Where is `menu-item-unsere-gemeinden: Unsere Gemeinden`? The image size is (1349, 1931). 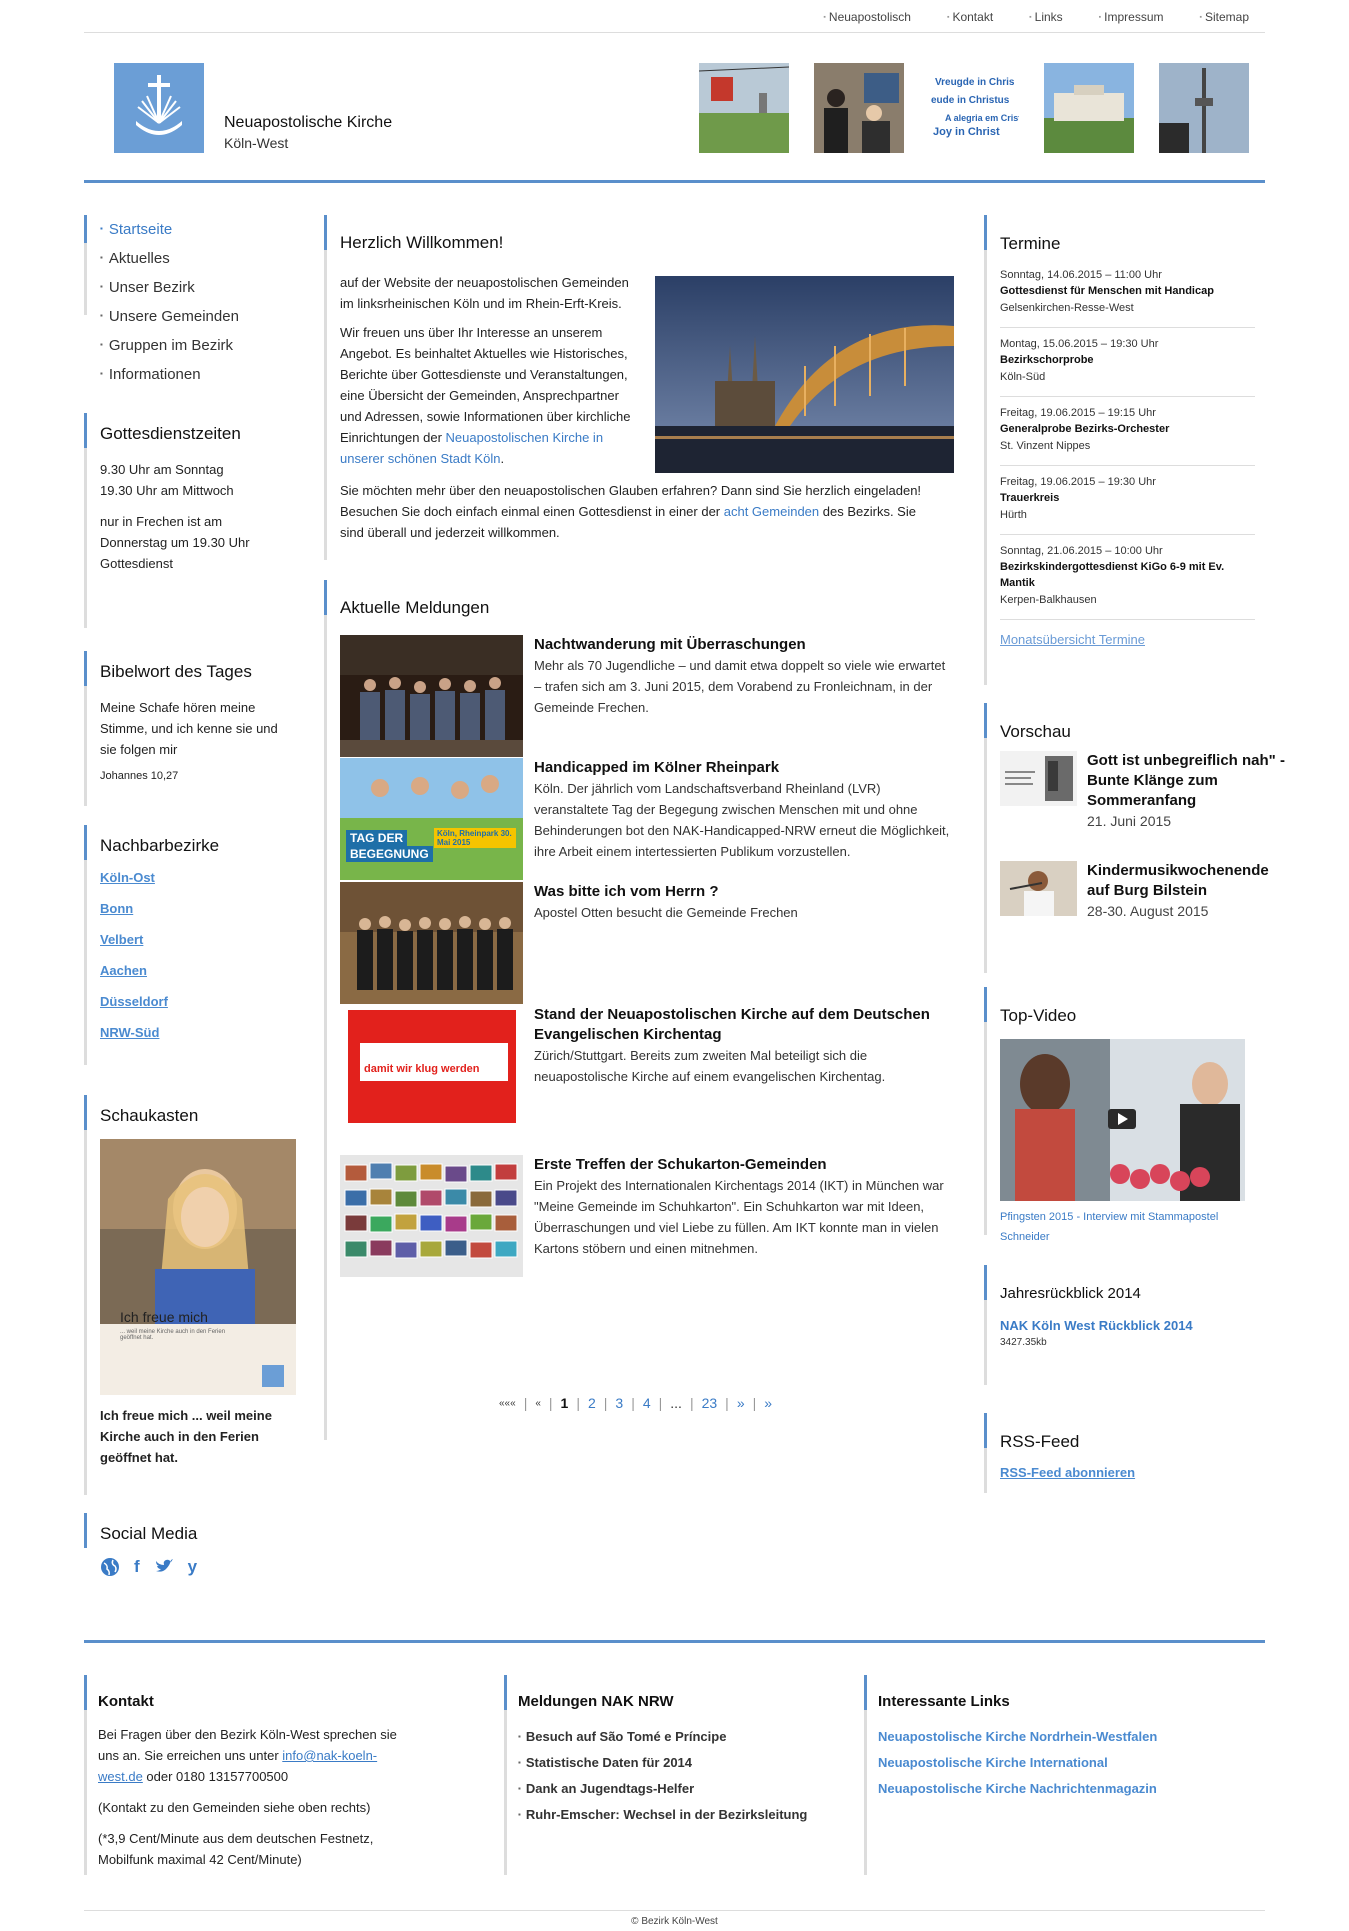 menu-item-unsere-gemeinden: Unsere Gemeinden is located at coordinates (198, 316).